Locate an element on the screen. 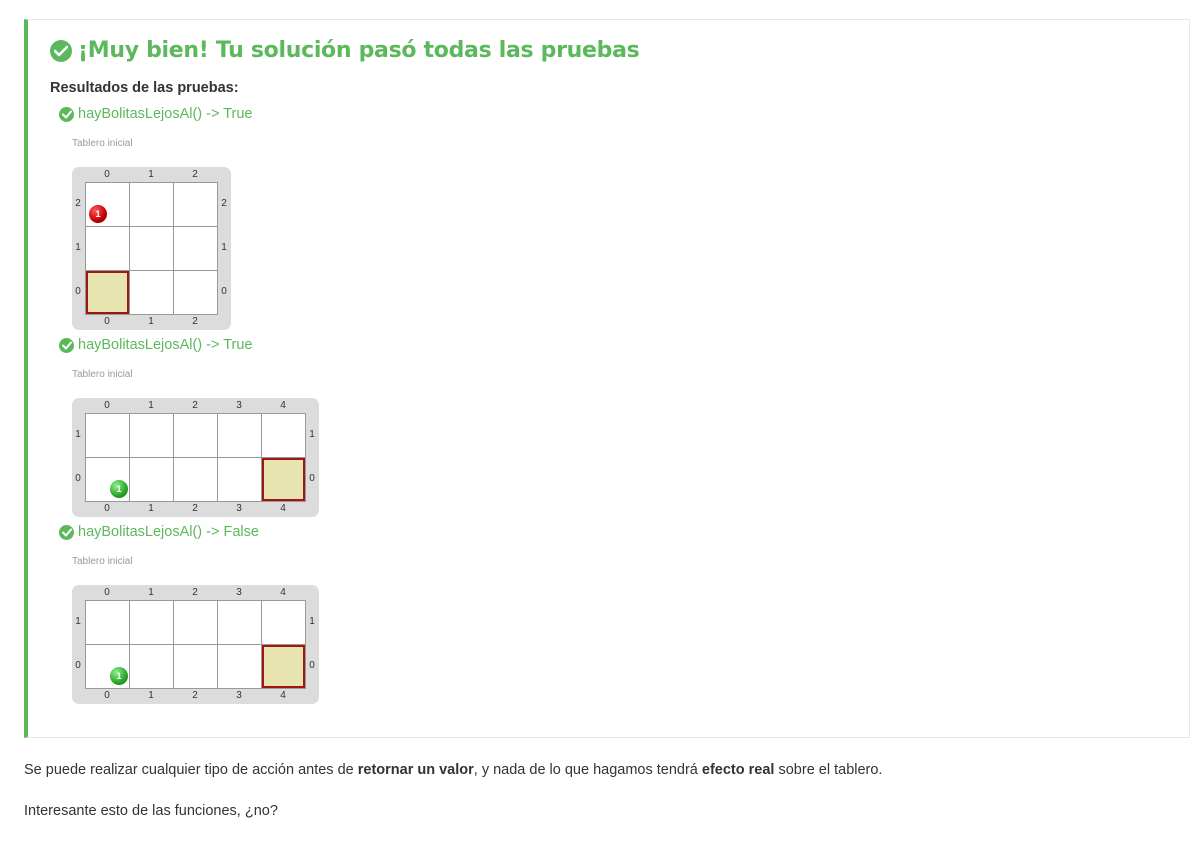 This screenshot has width=1199, height=853. results-heading: Resultados de las pruebas: is located at coordinates (144, 88).